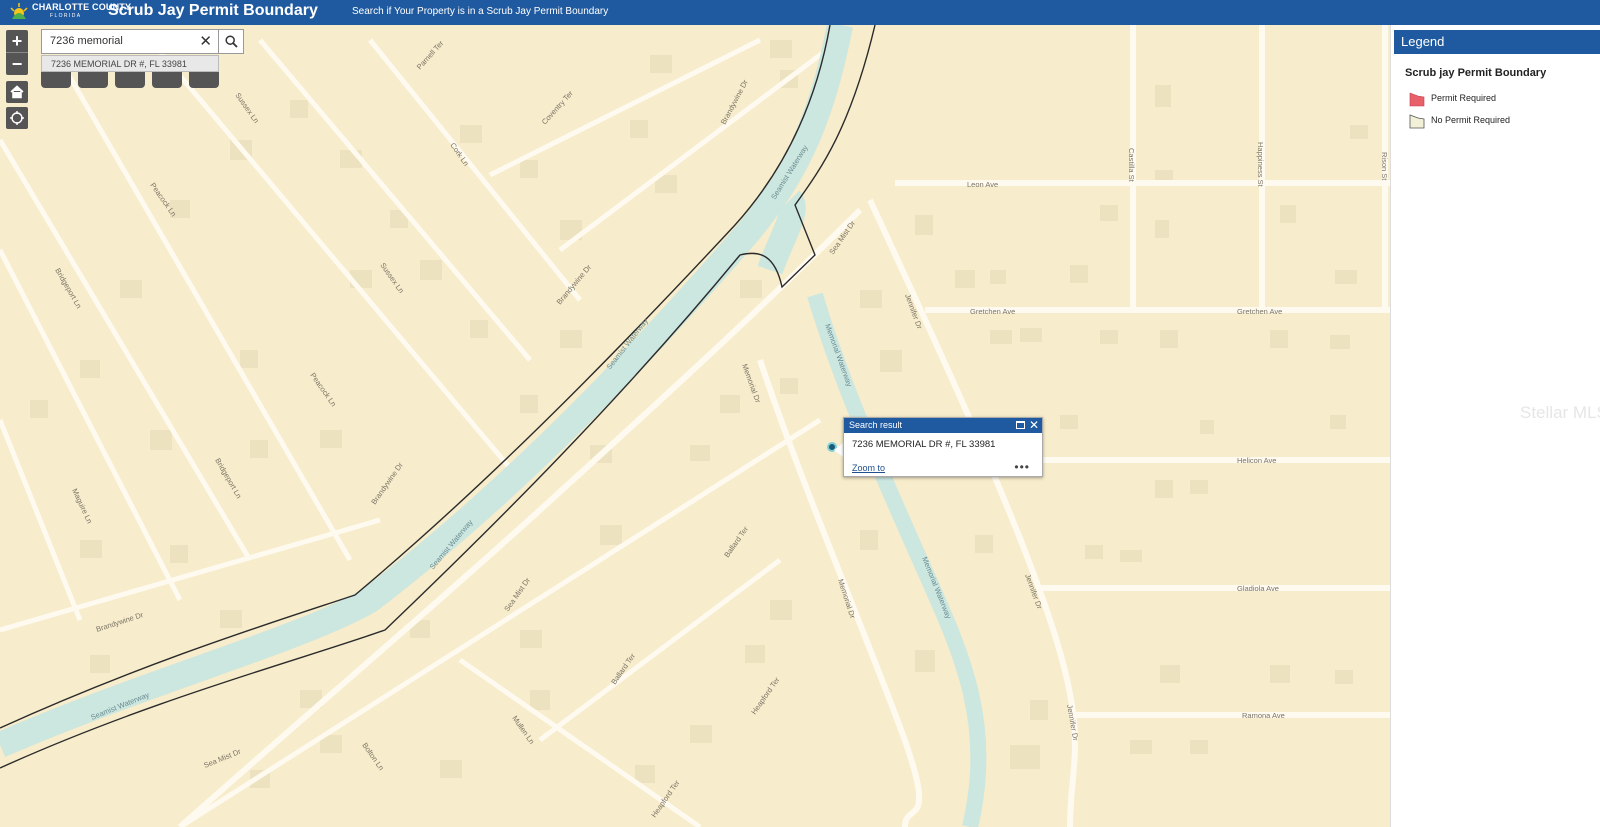 This screenshot has height=827, width=1600. Describe the element at coordinates (943, 425) in the screenshot. I see `popup-header: Search result ✕` at that location.